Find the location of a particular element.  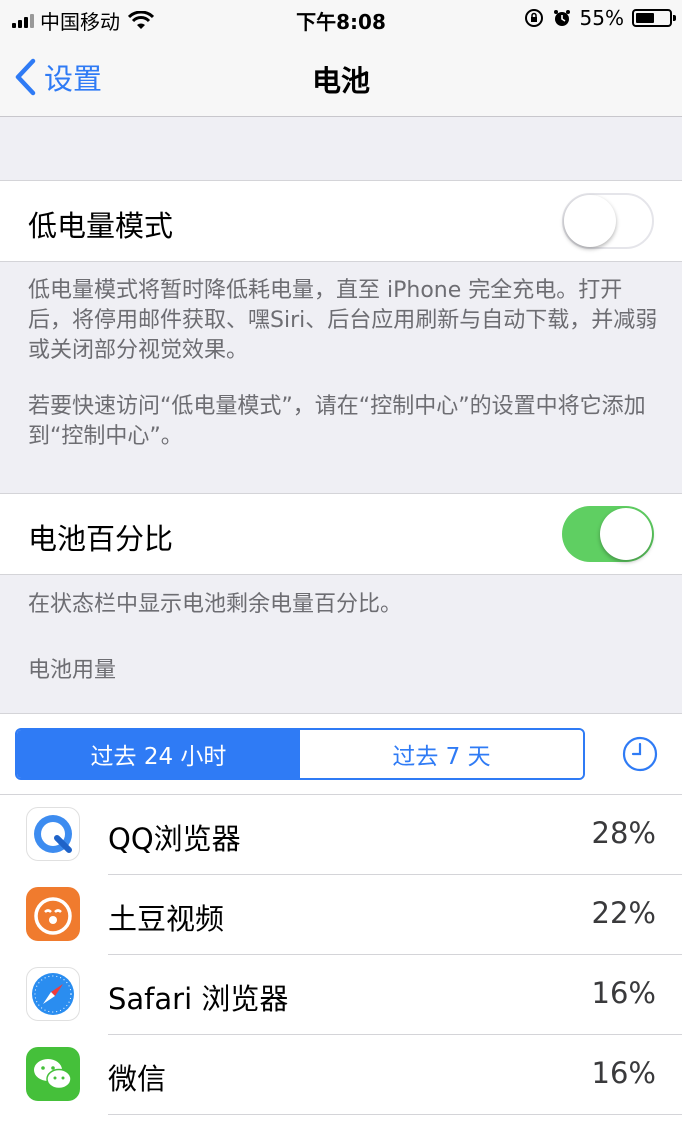

status-bar: 中国移动 下午8:08 55% is located at coordinates (341, 19).